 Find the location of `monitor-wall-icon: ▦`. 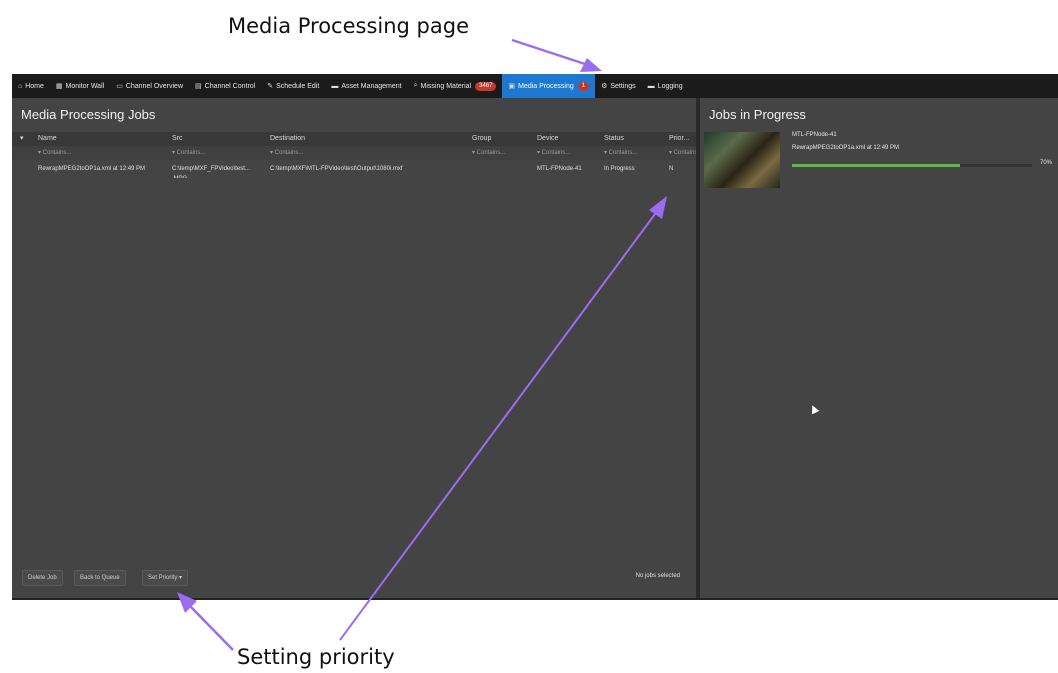

monitor-wall-icon: ▦ is located at coordinates (59, 86).